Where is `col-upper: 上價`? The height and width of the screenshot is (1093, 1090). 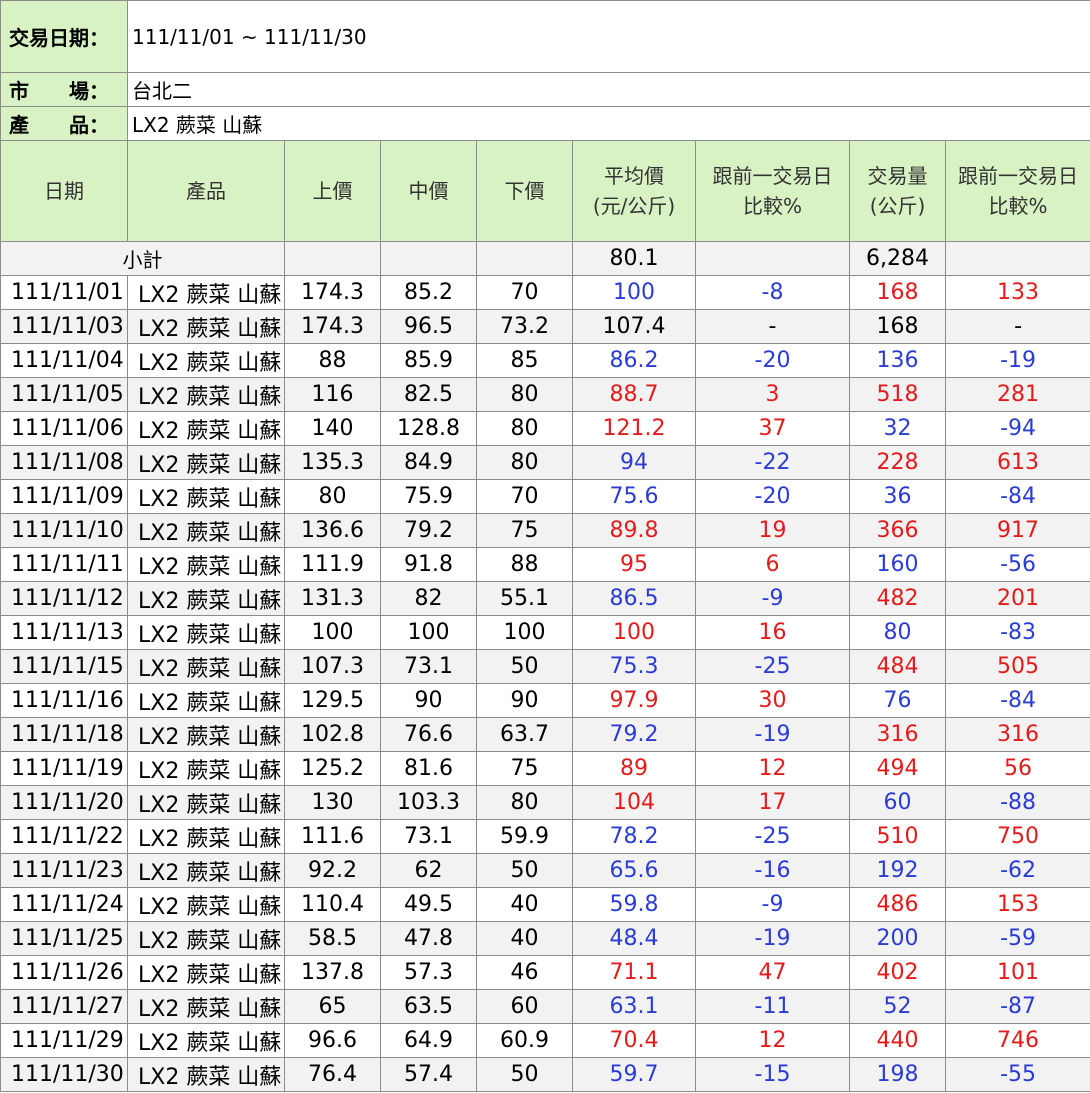 col-upper: 上價 is located at coordinates (332, 191).